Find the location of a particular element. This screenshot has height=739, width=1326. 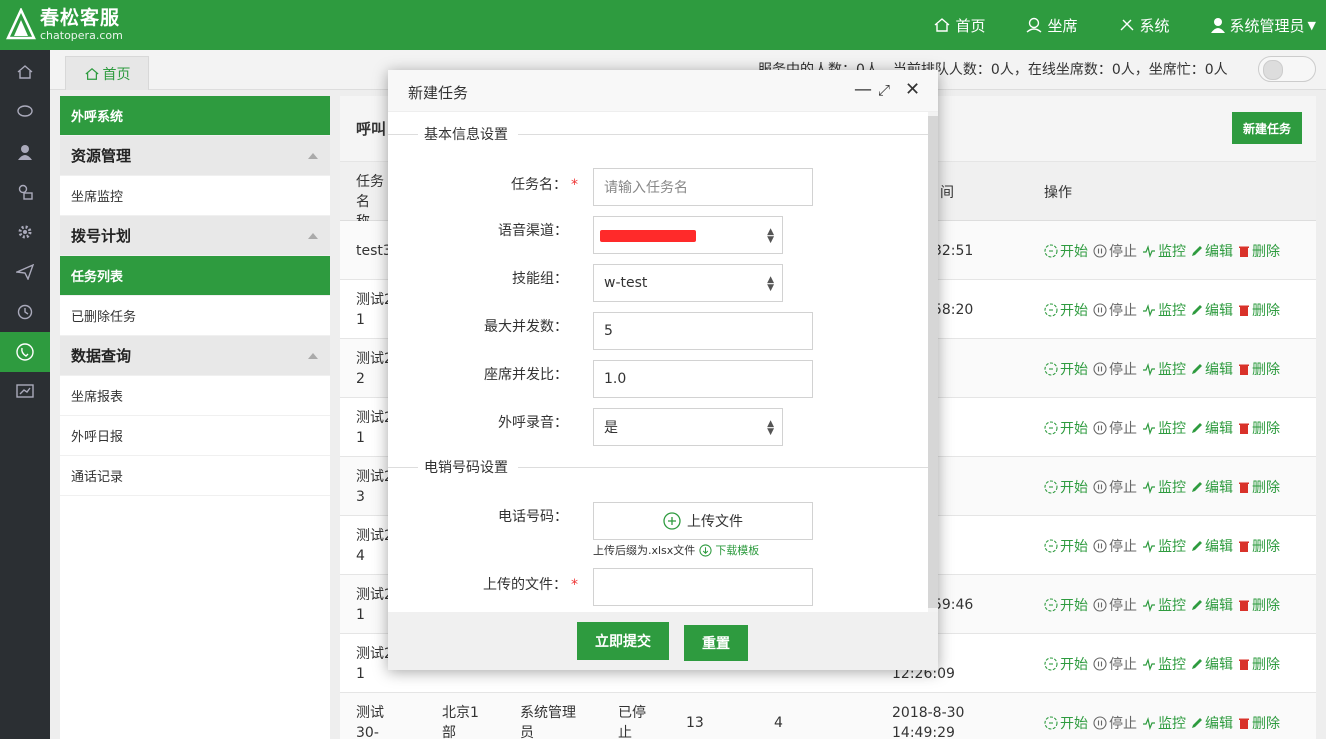

scroll-thumb is located at coordinates (933, 362).